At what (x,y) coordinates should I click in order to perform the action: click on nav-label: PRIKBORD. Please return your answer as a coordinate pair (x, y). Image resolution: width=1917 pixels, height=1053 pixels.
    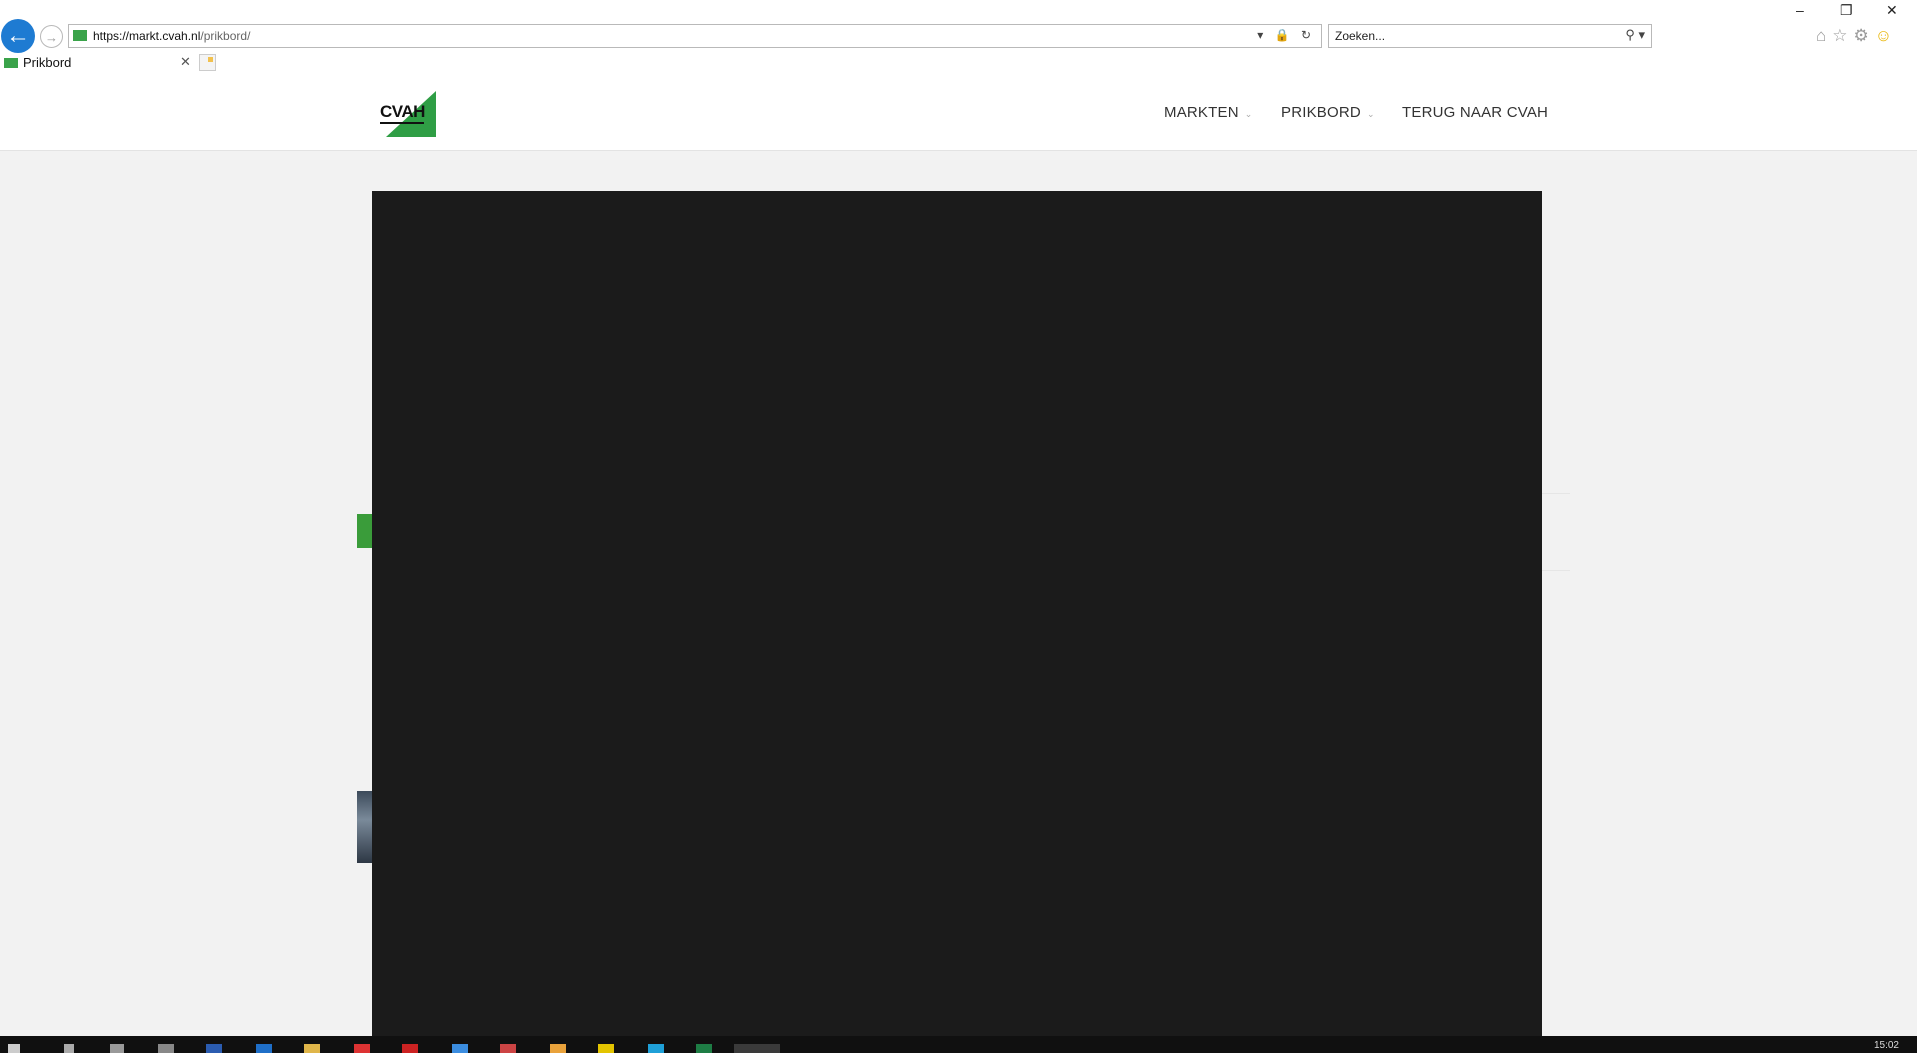
    Looking at the image, I should click on (1321, 112).